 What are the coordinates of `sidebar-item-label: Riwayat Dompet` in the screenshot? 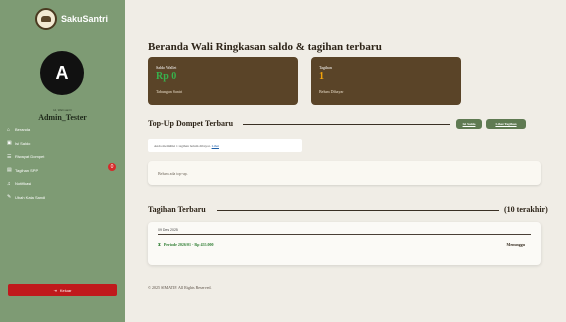 It's located at (30, 157).